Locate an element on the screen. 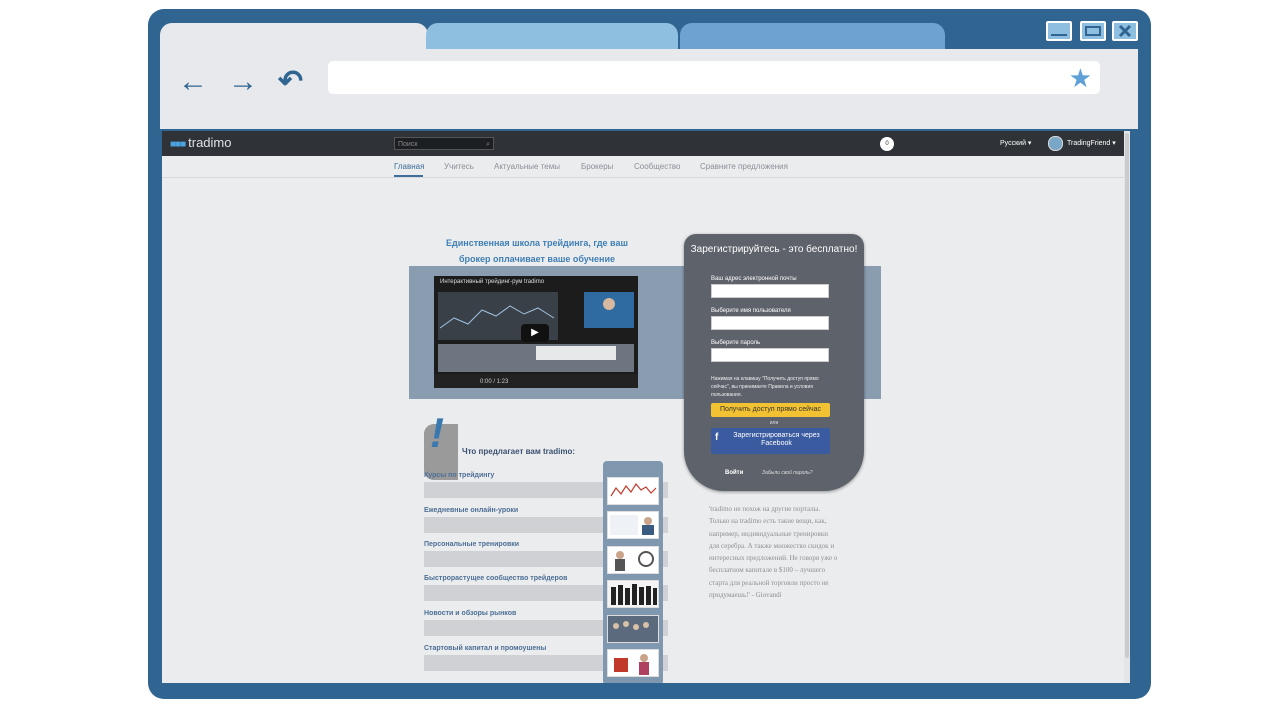  forward-arrow-icon: → is located at coordinates (243, 82).